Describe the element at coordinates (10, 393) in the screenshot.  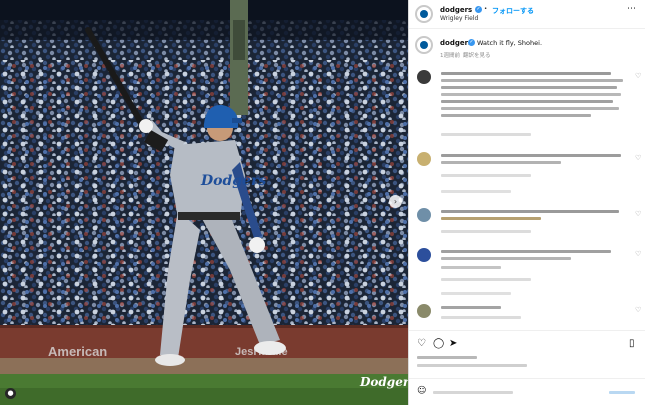
I see `user-tag-icon: ●` at that location.